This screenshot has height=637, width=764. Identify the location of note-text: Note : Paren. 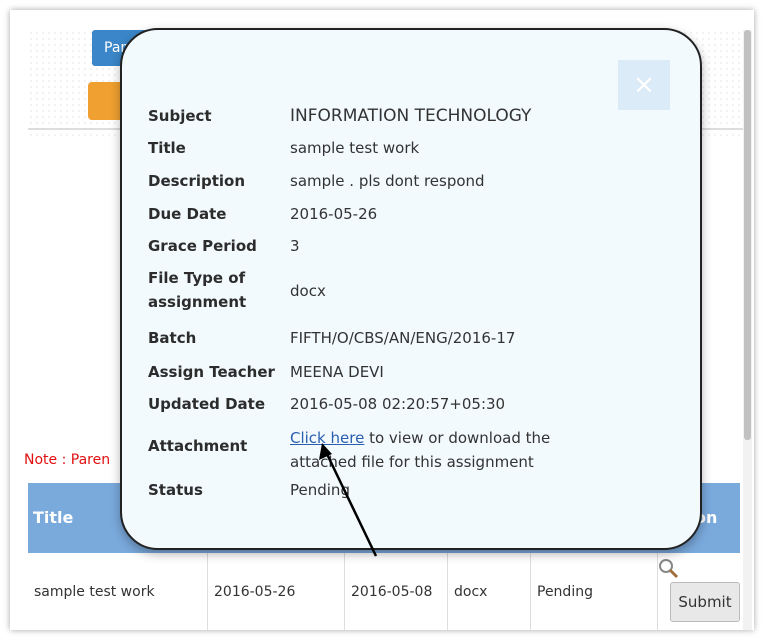
(67, 460).